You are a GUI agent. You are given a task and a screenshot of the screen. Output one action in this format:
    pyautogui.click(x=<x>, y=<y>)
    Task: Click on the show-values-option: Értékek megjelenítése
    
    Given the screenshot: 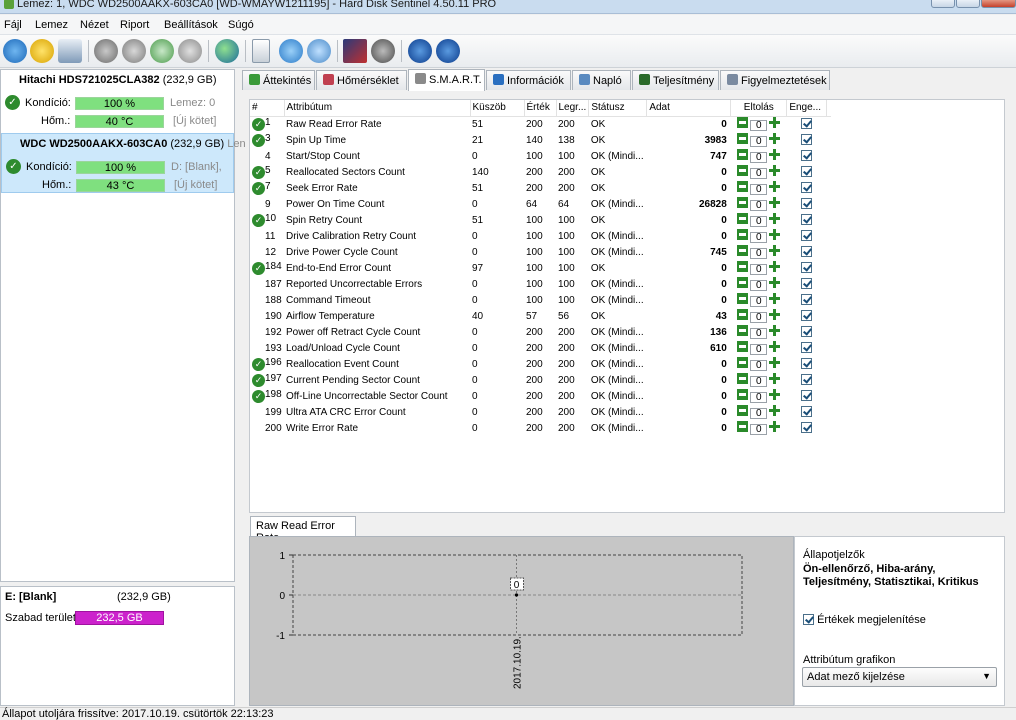 What is the action you would take?
    pyautogui.click(x=864, y=620)
    